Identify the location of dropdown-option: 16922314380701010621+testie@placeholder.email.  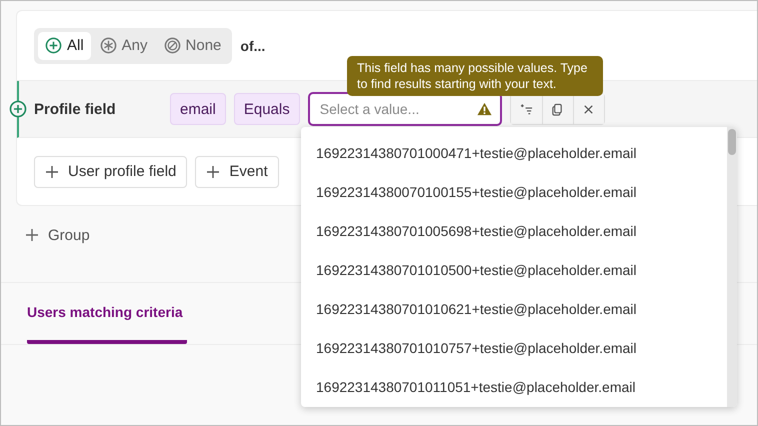
(514, 317).